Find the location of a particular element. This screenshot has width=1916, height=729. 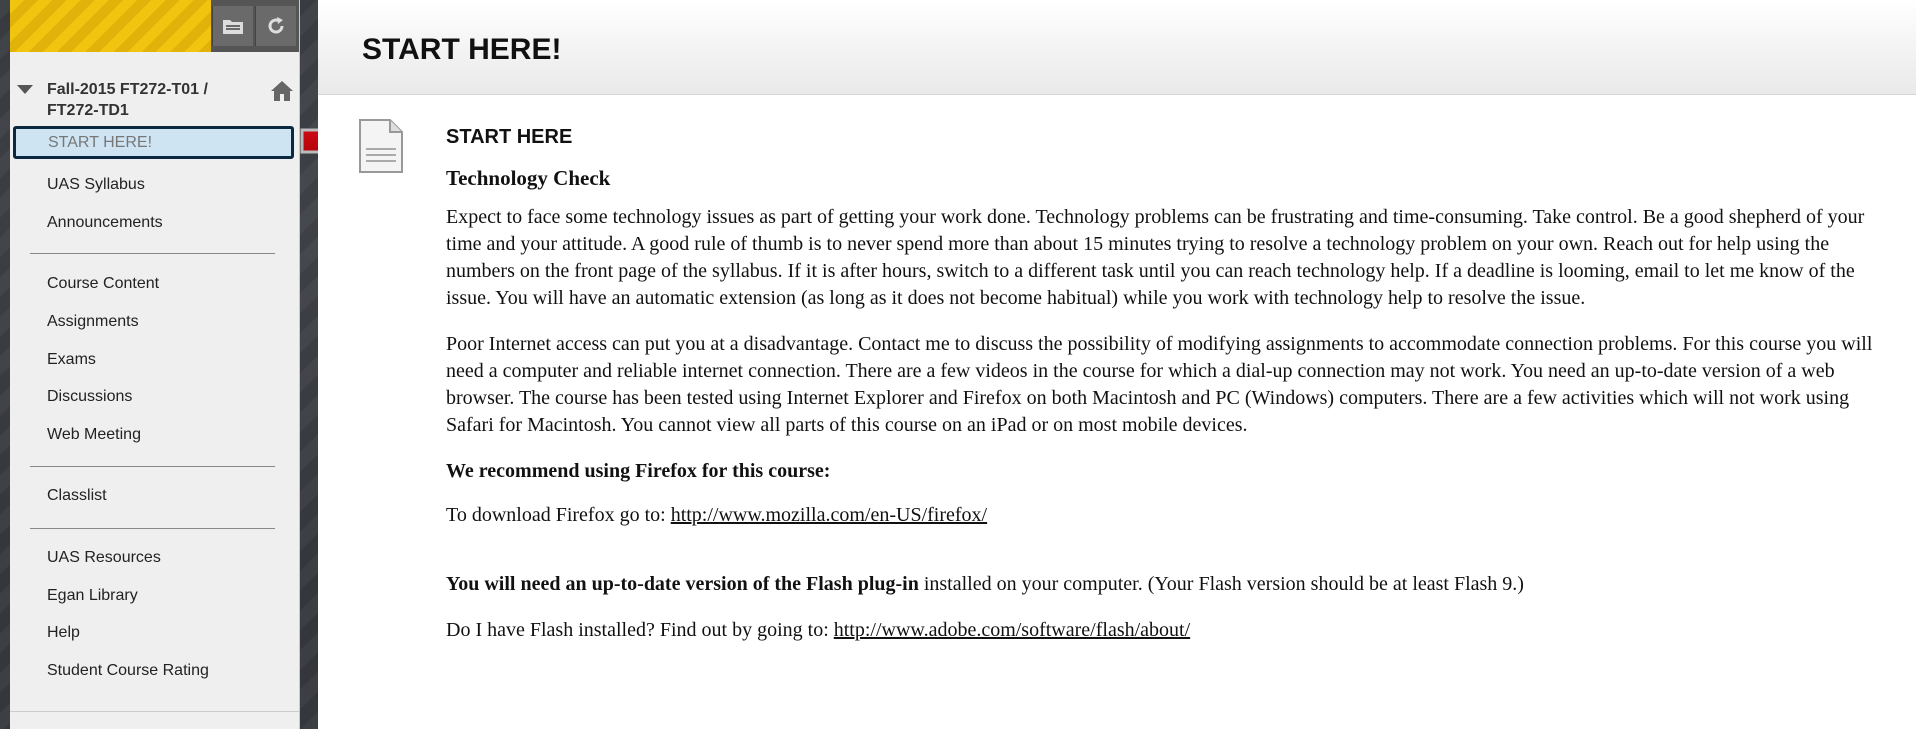

course-banner-stripe is located at coordinates (110, 26).